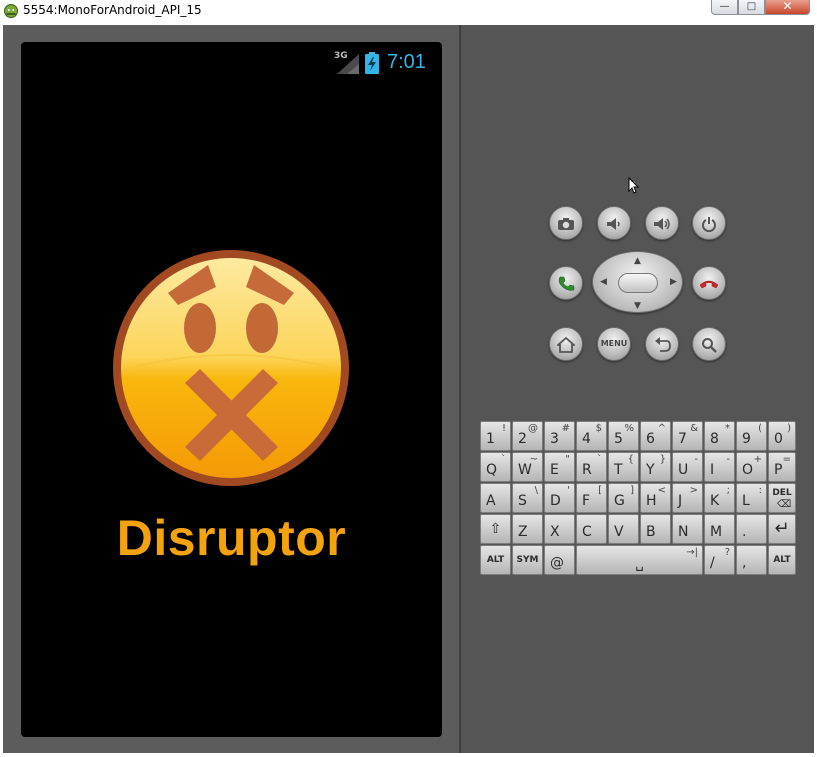  Describe the element at coordinates (495, 498) in the screenshot. I see `key-a: A` at that location.